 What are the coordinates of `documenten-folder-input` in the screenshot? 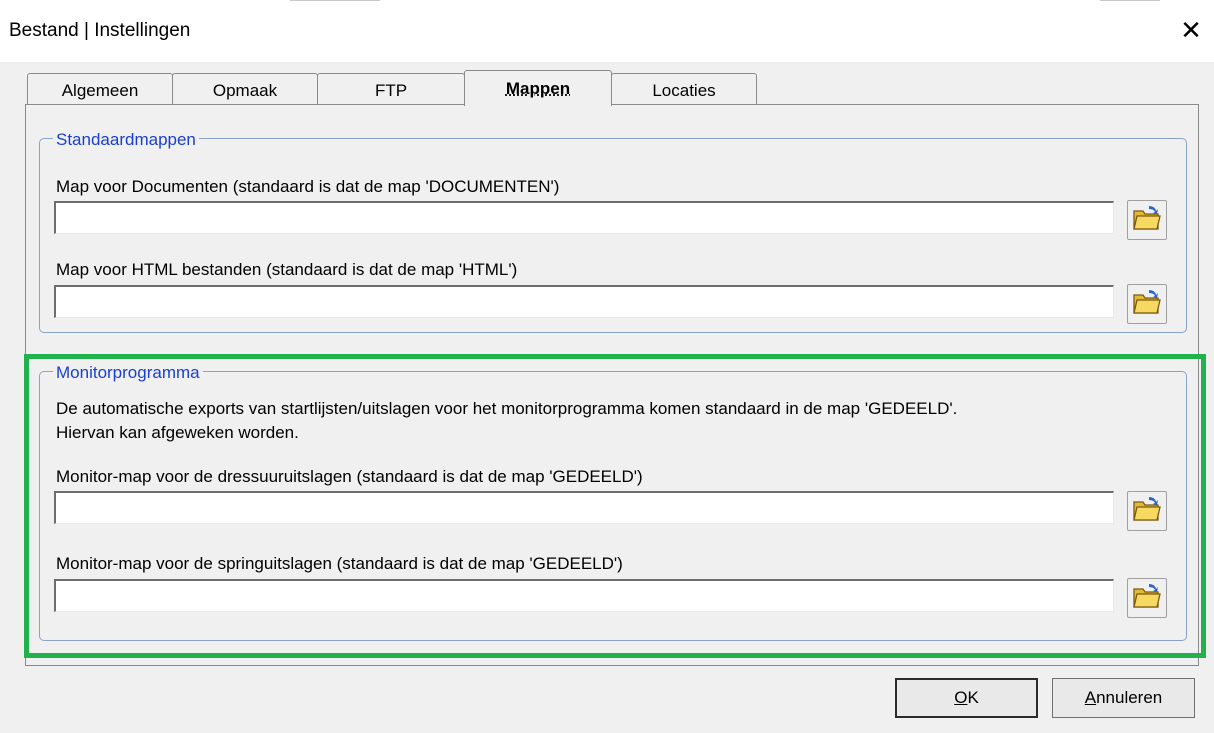 It's located at (584, 217).